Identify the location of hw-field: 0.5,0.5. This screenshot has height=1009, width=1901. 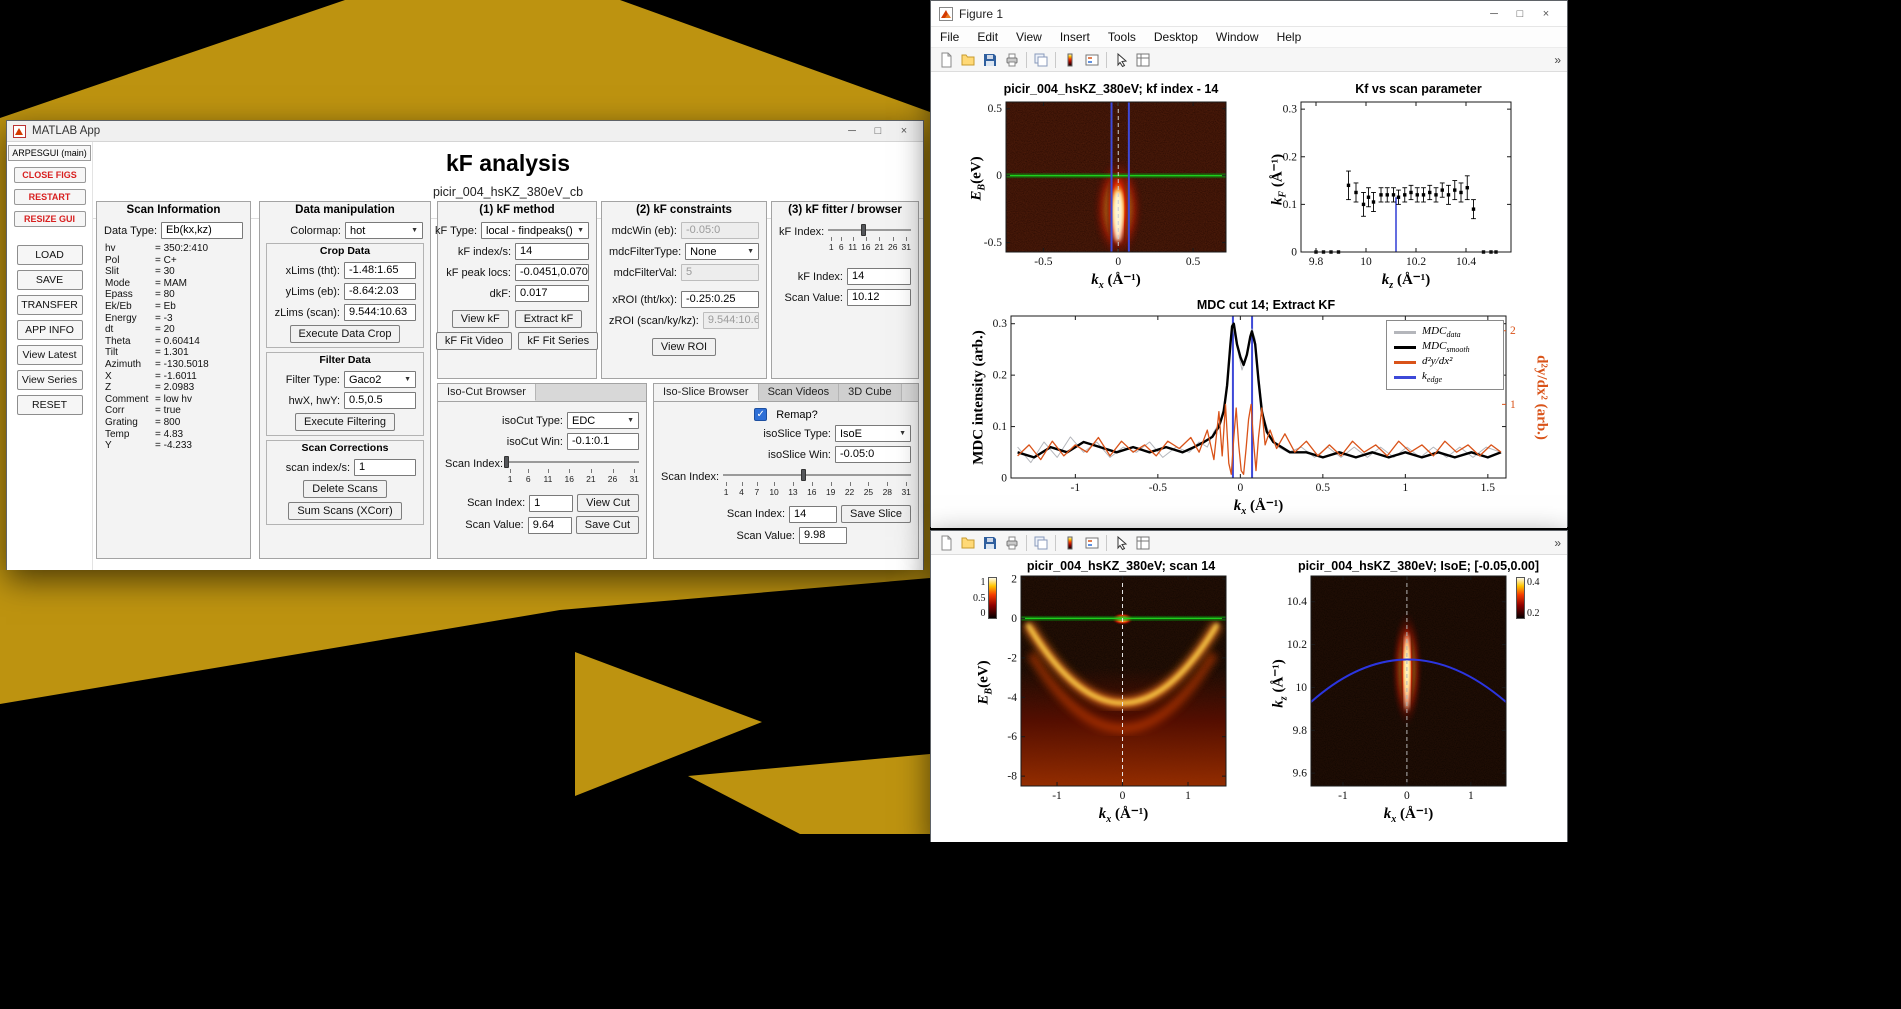
(380, 400).